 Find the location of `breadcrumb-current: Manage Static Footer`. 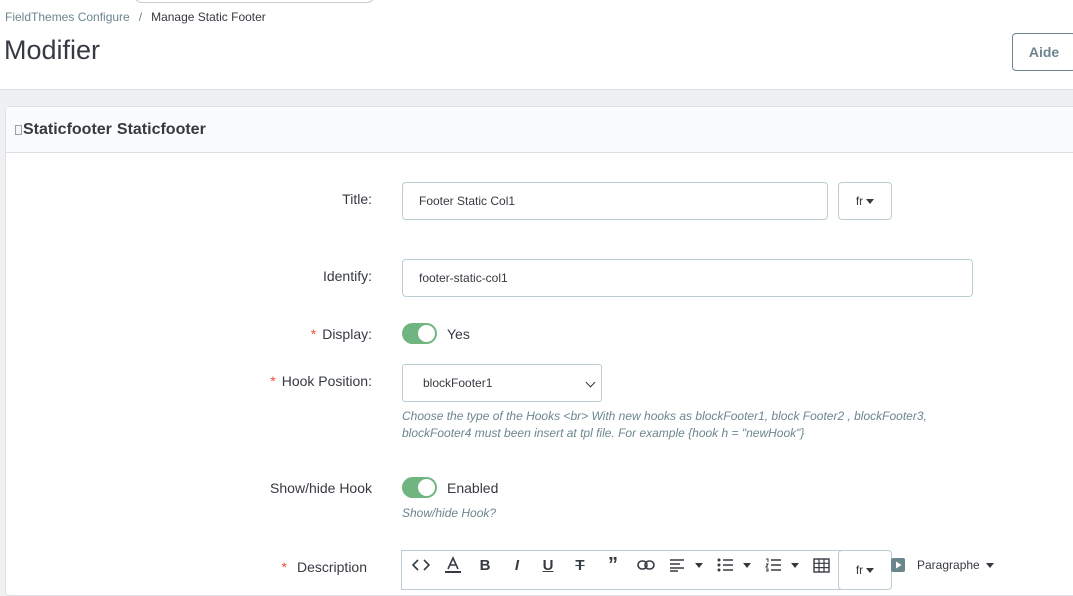

breadcrumb-current: Manage Static Footer is located at coordinates (208, 17).